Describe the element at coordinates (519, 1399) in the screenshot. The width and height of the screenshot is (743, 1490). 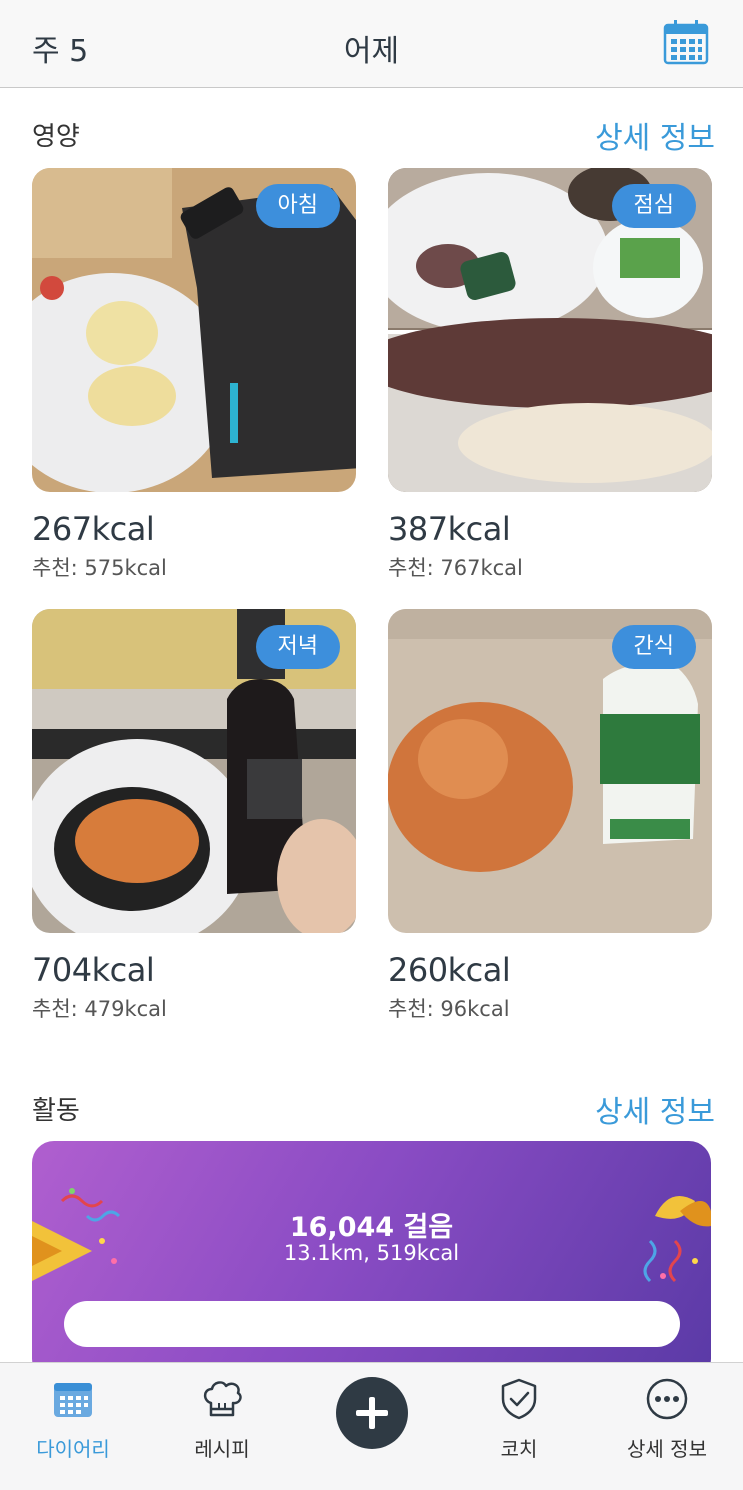
I see `shield-check-icon` at that location.